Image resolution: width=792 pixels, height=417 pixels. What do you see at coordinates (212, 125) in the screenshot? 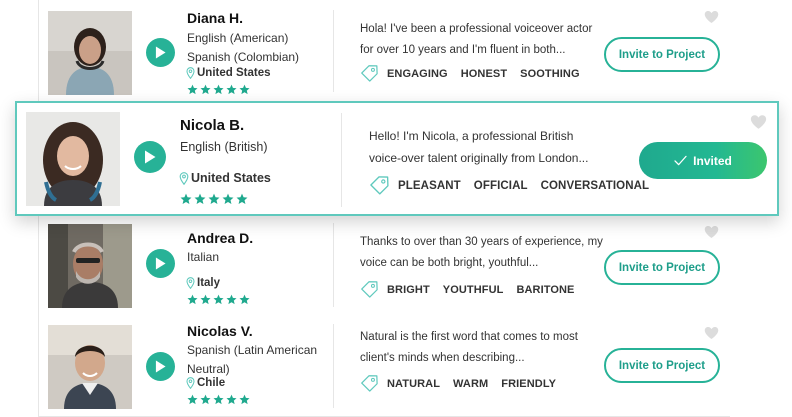
I see `talent-name: Nicola B.` at bounding box center [212, 125].